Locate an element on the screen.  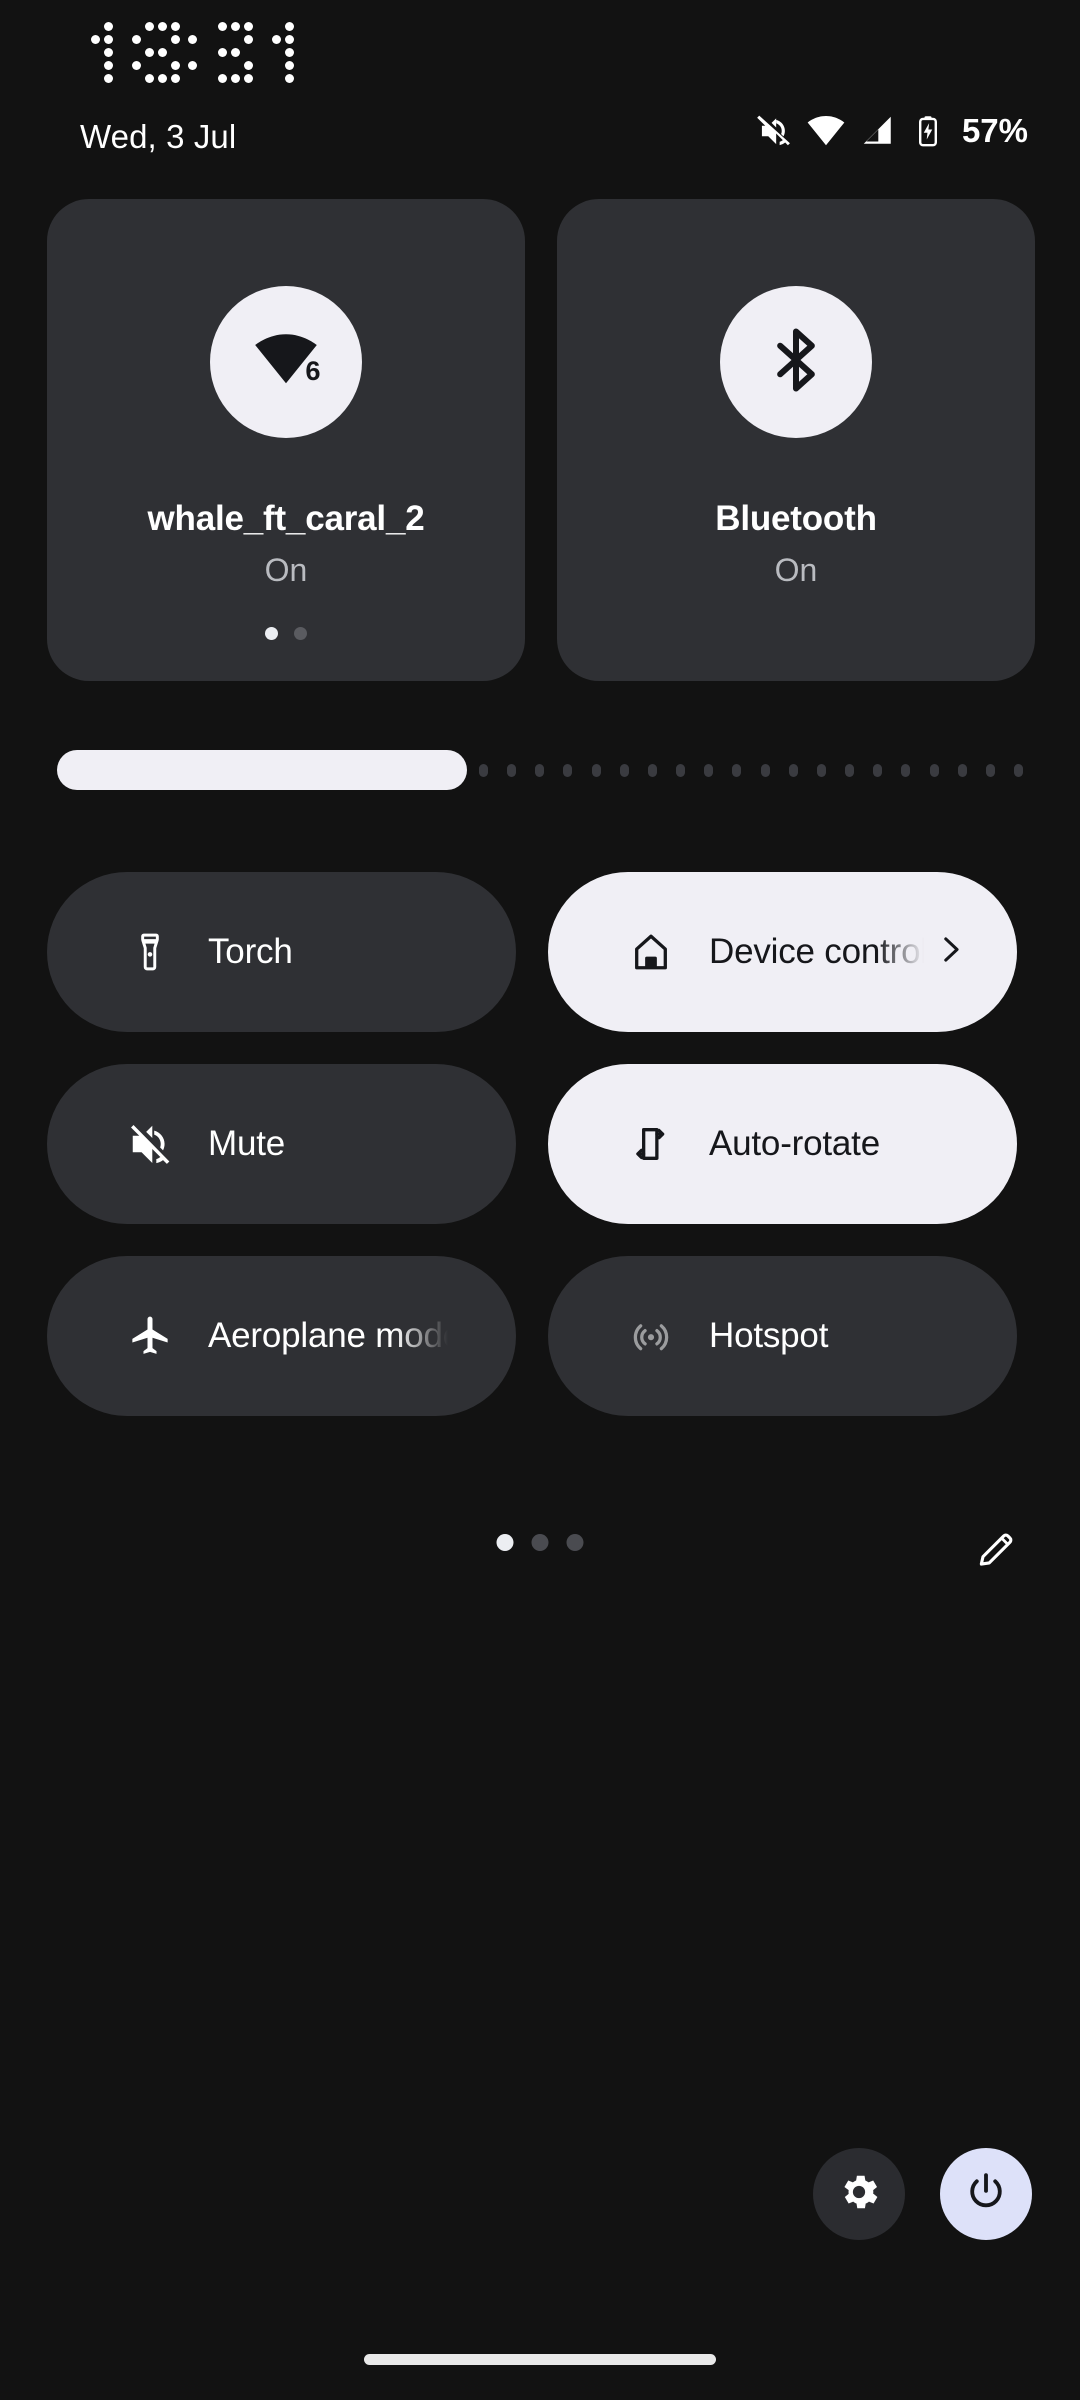
wifi-tile-icon-circle: 6 is located at coordinates (286, 362).